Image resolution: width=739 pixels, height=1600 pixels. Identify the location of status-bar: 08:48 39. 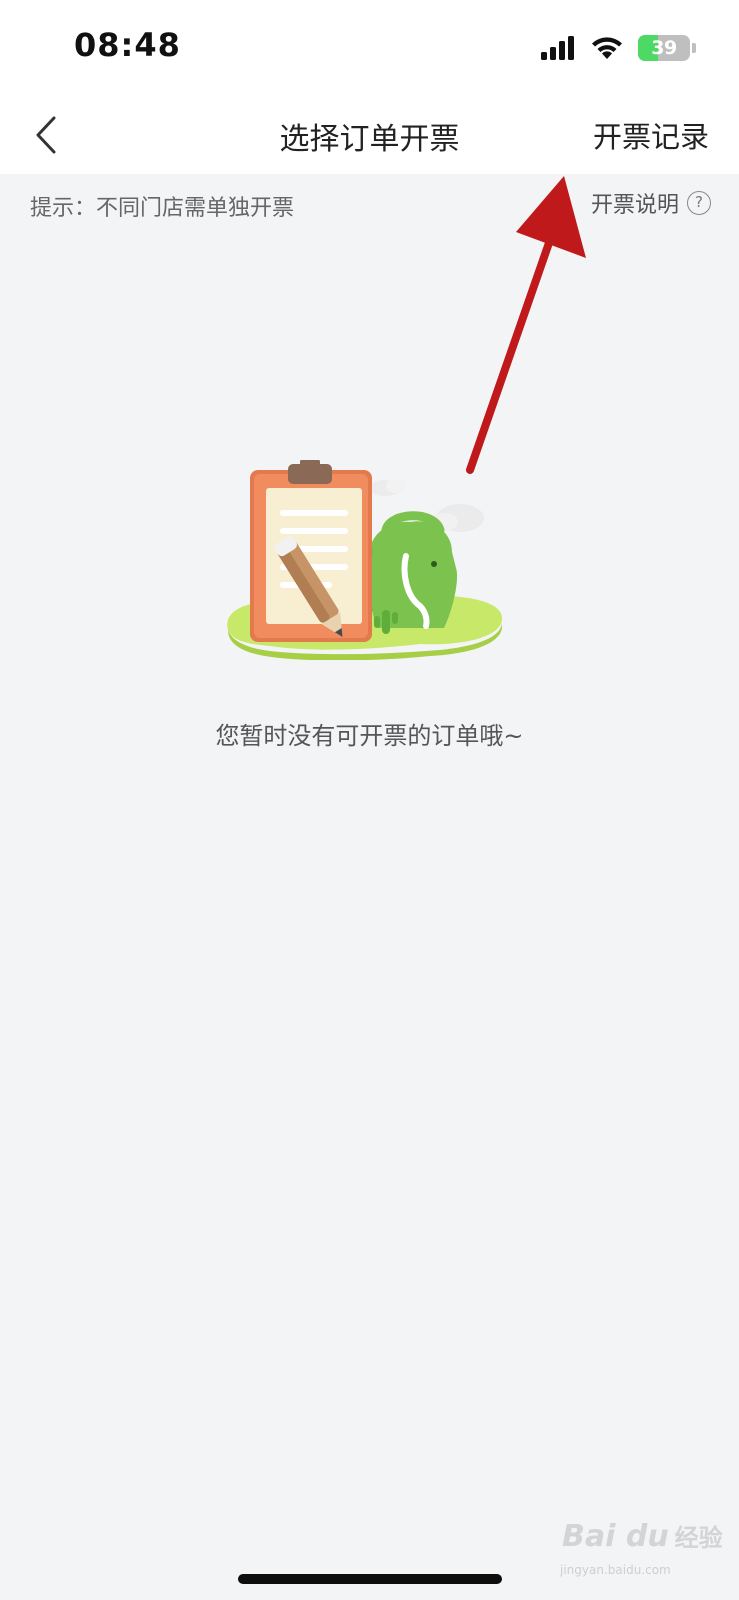
(369, 48).